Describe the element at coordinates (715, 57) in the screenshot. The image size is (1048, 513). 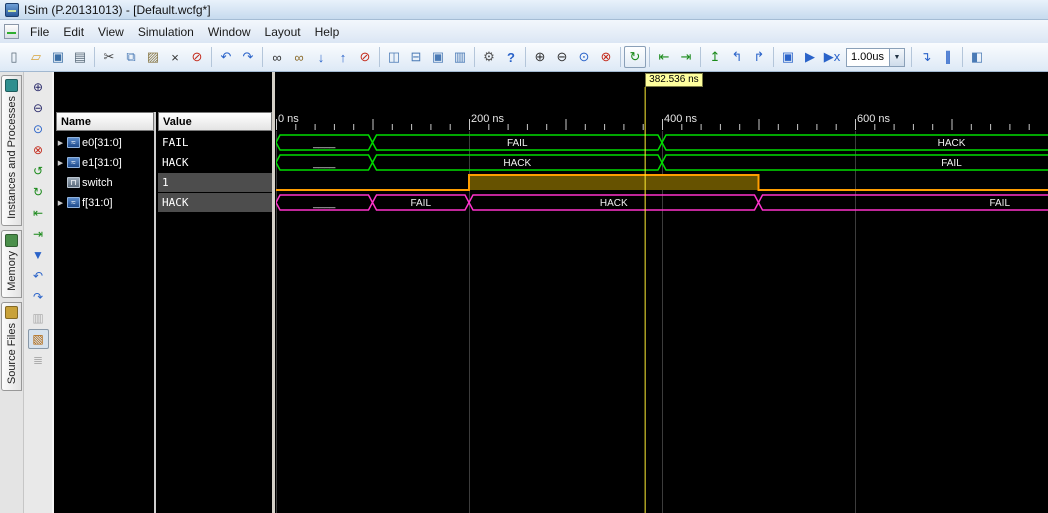
I see `restart-button: ↥` at that location.